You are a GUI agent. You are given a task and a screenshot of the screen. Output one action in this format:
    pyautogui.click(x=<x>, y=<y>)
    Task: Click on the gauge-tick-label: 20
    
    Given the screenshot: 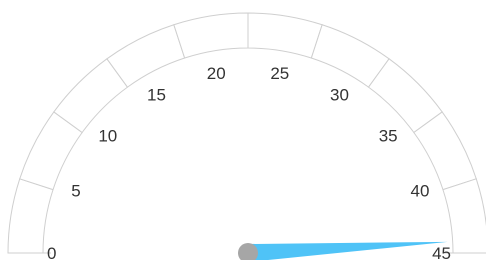 What is the action you would take?
    pyautogui.click(x=216, y=73)
    